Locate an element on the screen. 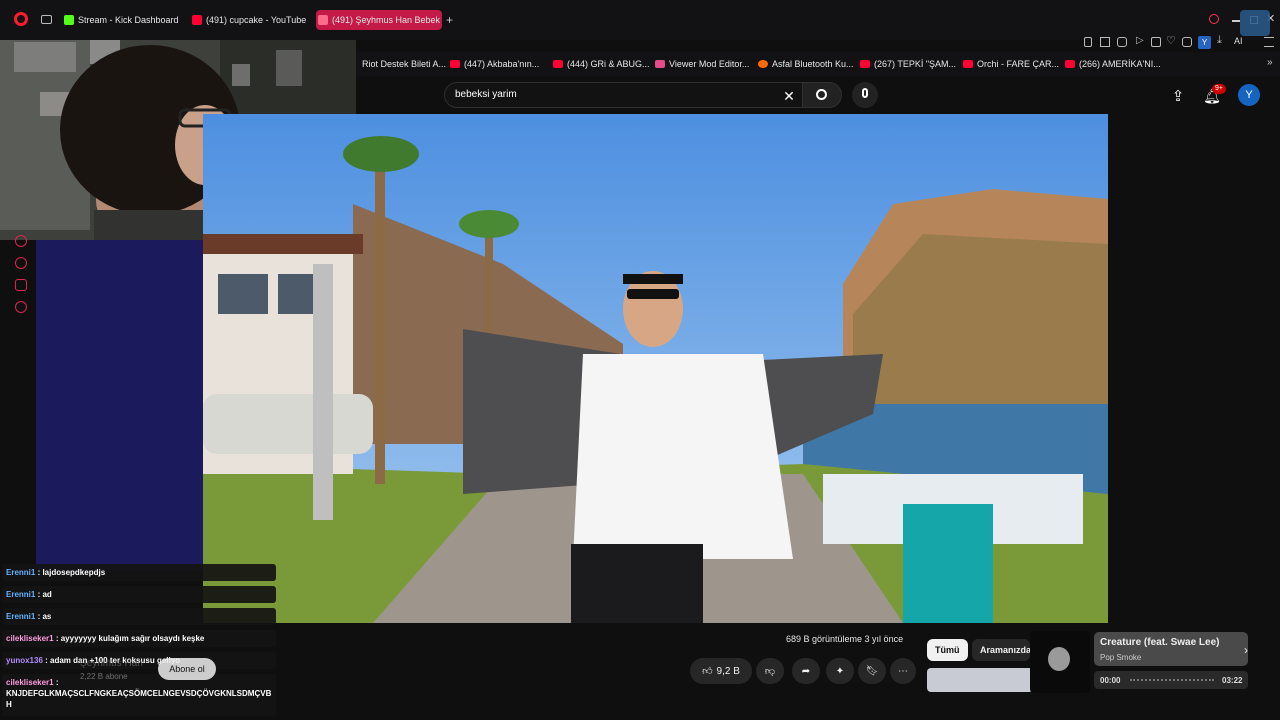 This screenshot has width=1280, height=720. toolbar-icons: ▷ ♡ Y ⤓ AI is located at coordinates (1180, 42).